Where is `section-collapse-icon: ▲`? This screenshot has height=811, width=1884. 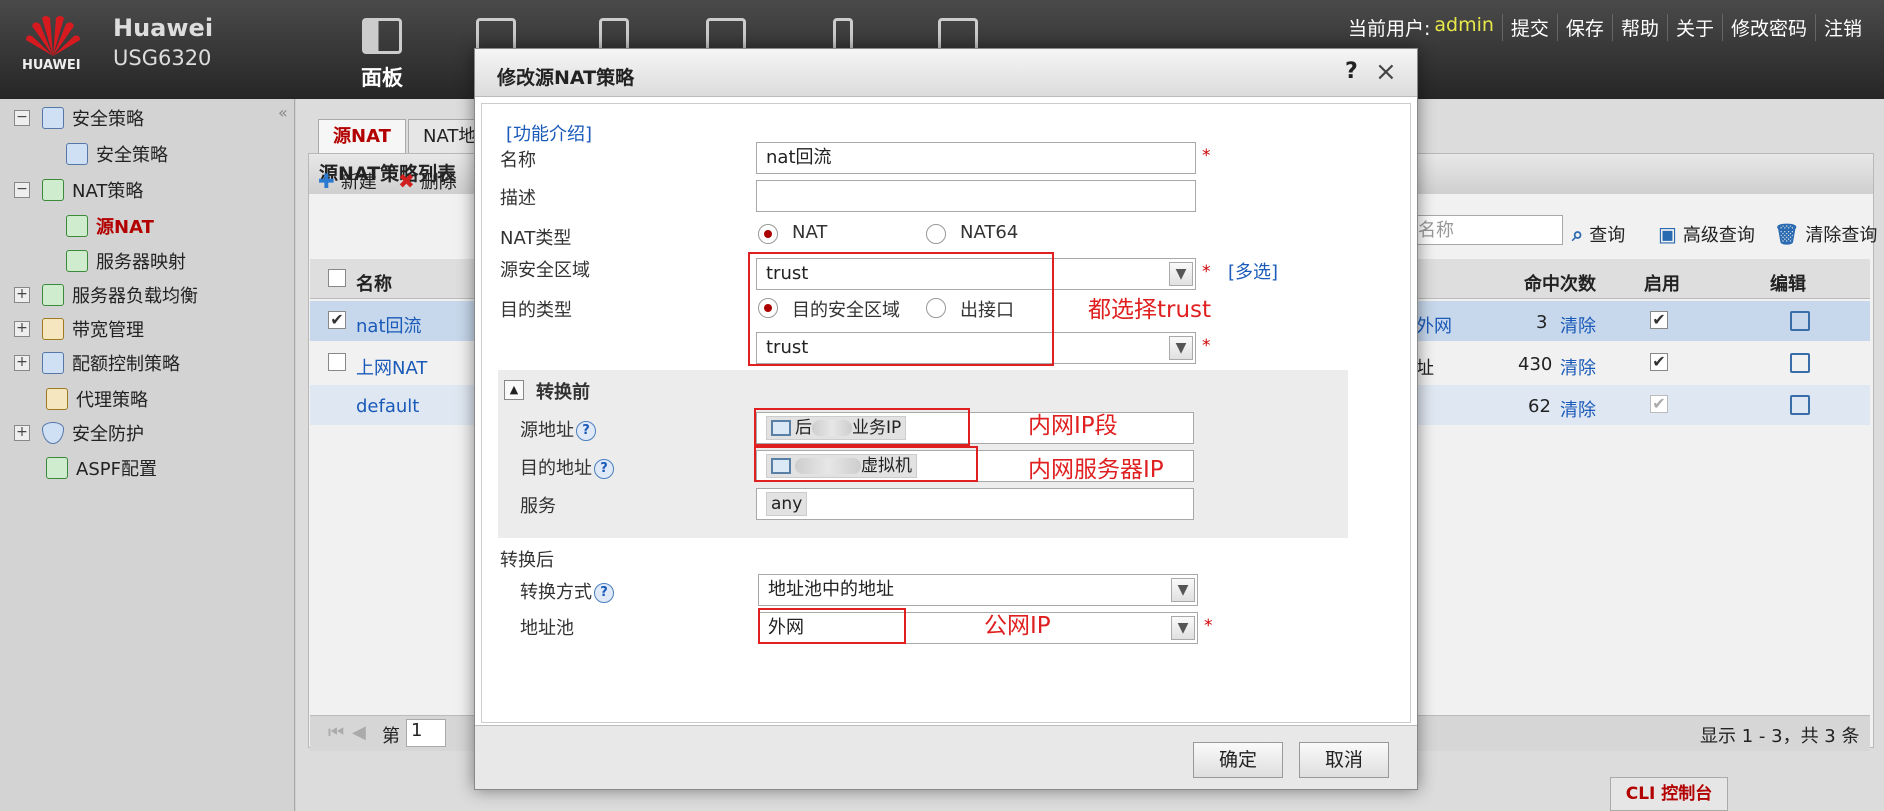 section-collapse-icon: ▲ is located at coordinates (514, 390).